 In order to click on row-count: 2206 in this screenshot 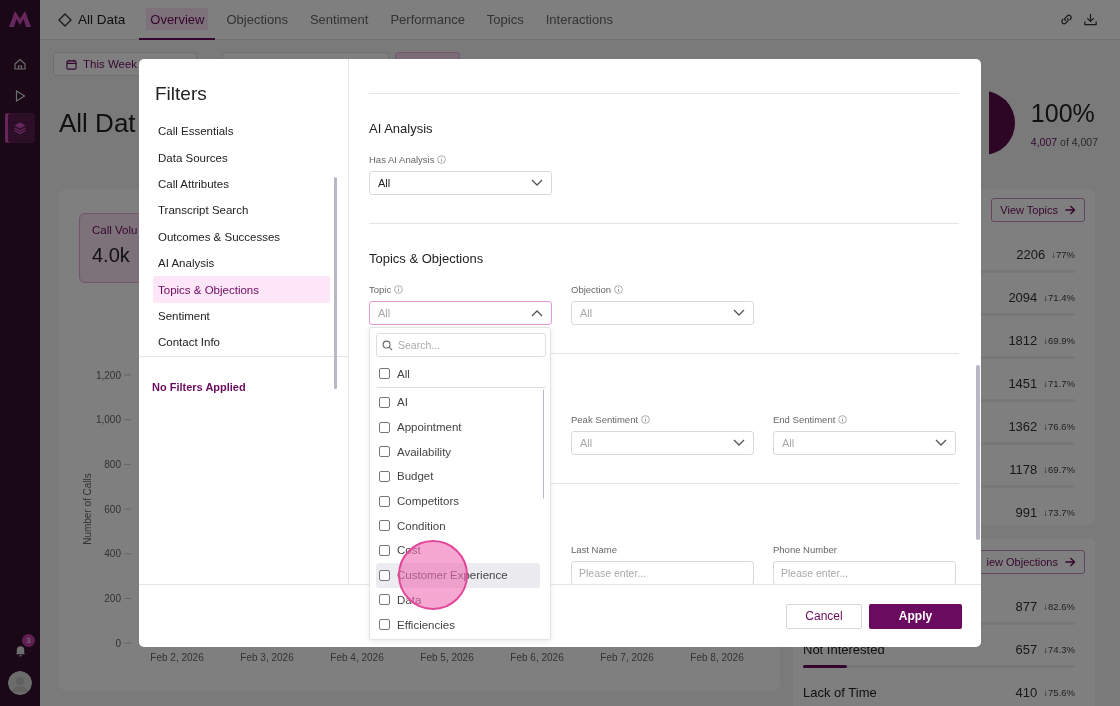, I will do `click(1031, 254)`.